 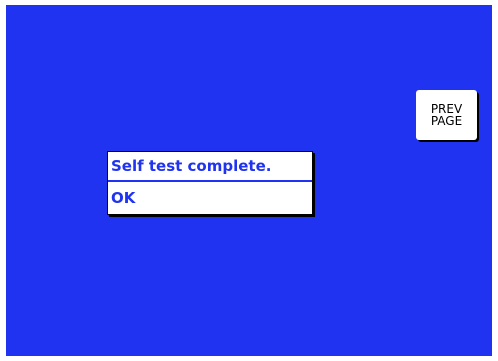 What do you see at coordinates (446, 121) in the screenshot?
I see `prev-page-label-line2: PAGE` at bounding box center [446, 121].